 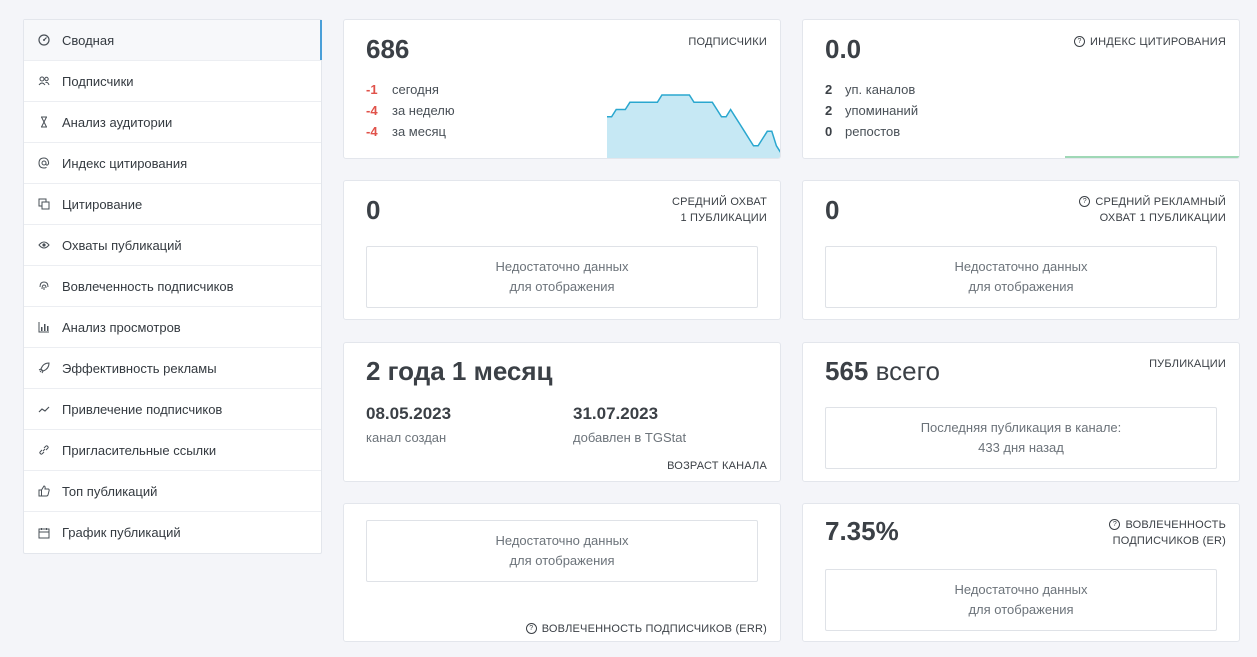 I want to click on fingerprint-icon, so click(x=44, y=286).